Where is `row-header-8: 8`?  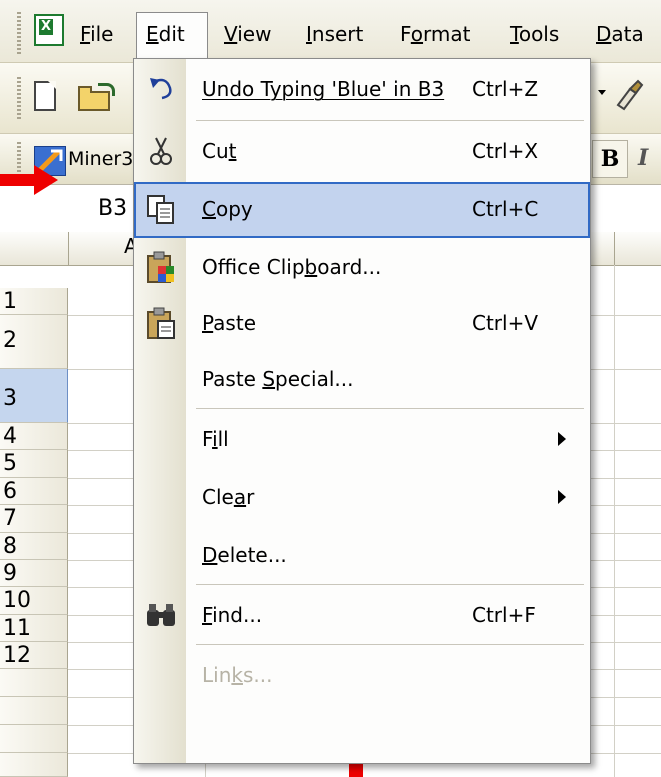 row-header-8: 8 is located at coordinates (34, 546).